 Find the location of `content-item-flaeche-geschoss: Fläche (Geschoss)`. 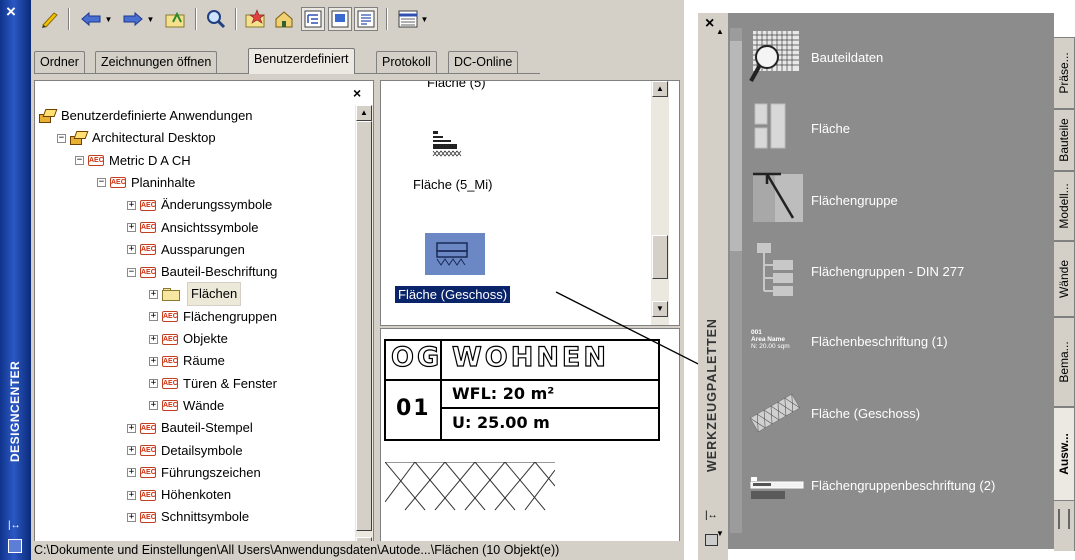

content-item-flaeche-geschoss: Fläche (Geschoss) is located at coordinates (453, 294).